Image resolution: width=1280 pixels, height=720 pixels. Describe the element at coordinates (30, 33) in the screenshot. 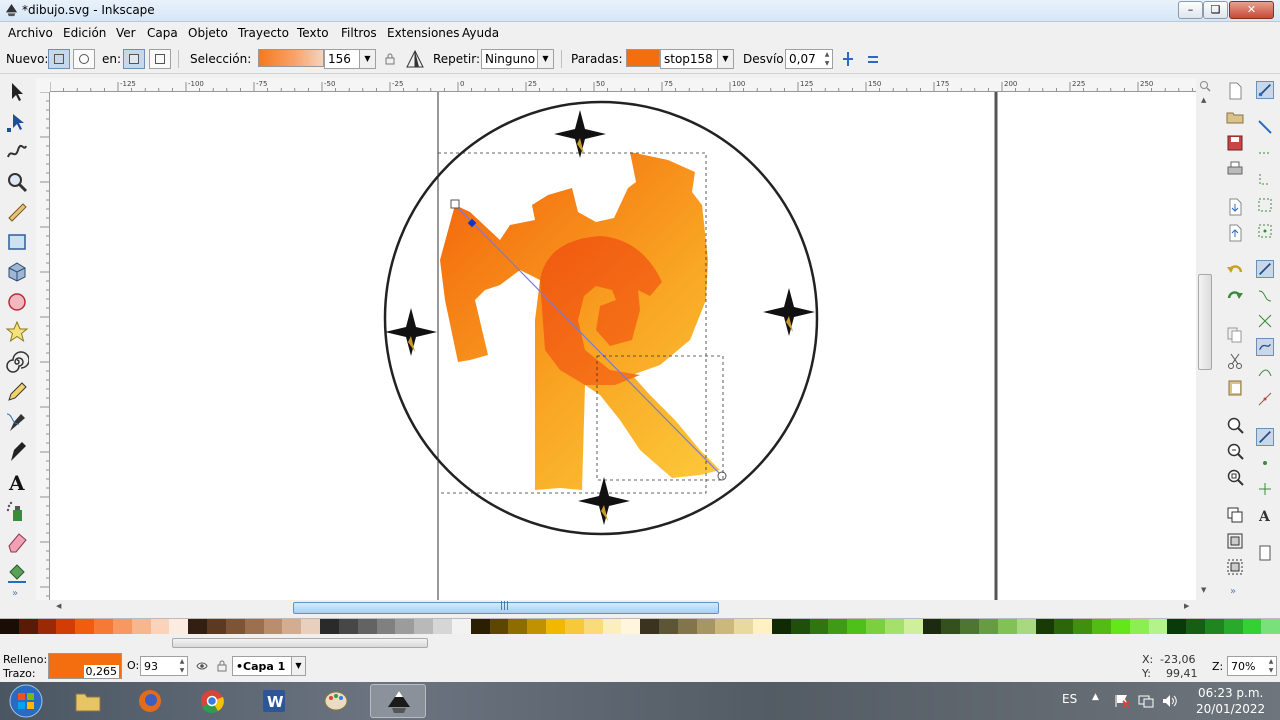

I see `menu-archivo: Archivo` at that location.